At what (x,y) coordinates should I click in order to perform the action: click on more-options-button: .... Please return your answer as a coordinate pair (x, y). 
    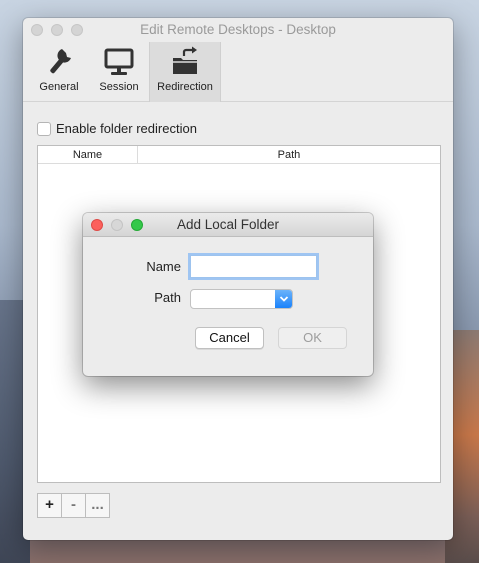
    Looking at the image, I should click on (97, 505).